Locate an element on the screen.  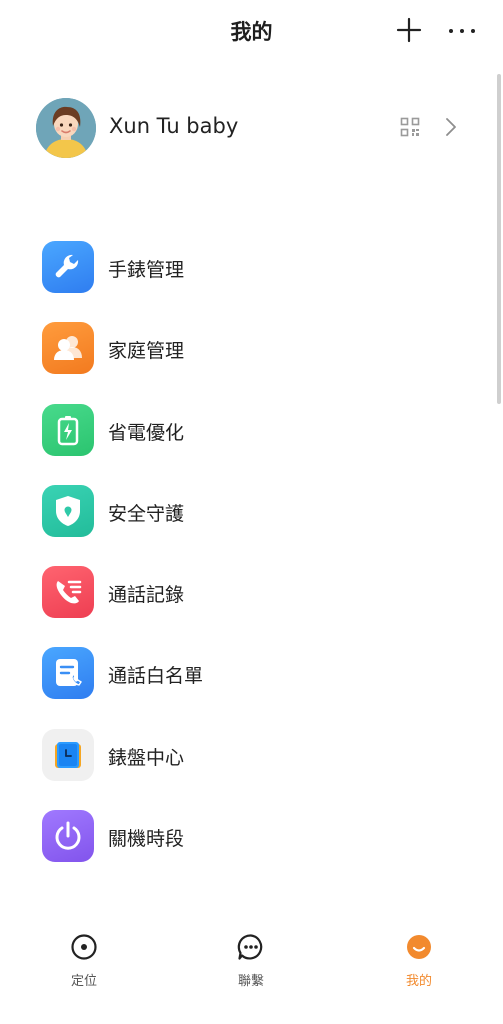
chevron-right-icon is located at coordinates (451, 127).